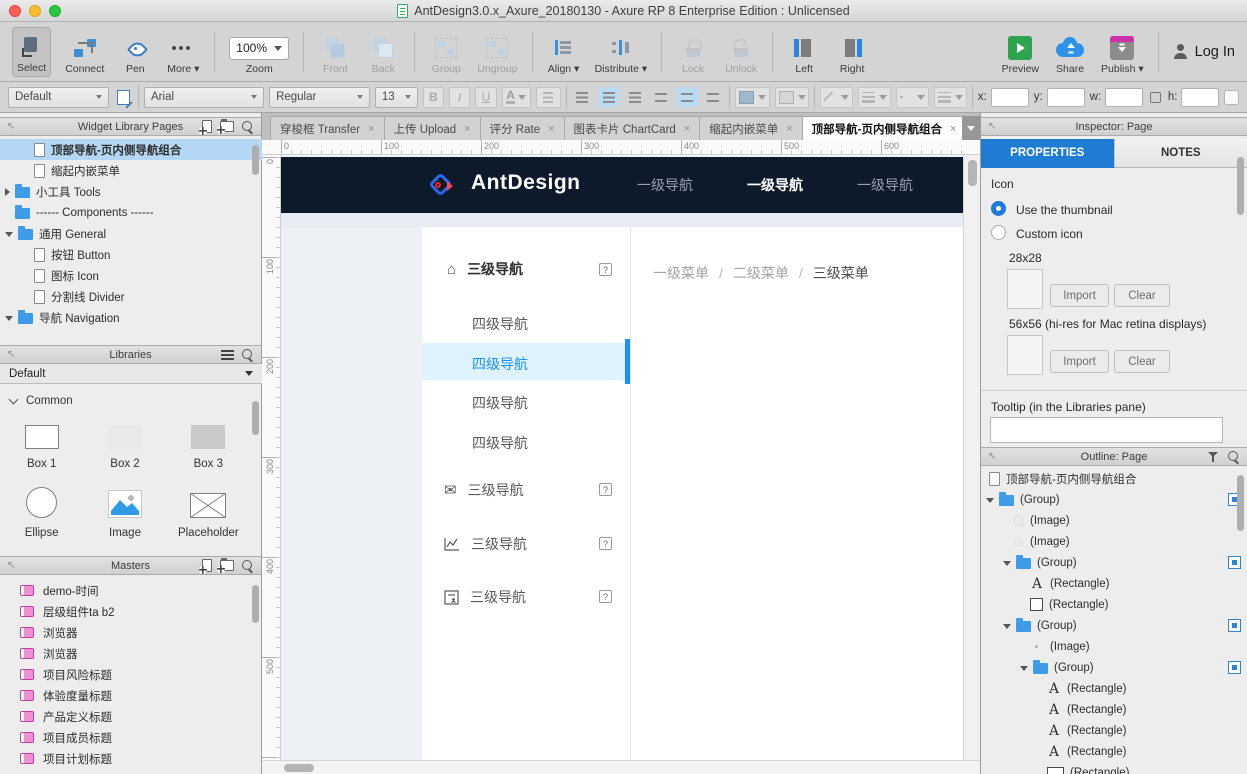  What do you see at coordinates (131, 632) in the screenshot?
I see `master-item: 浏览器` at bounding box center [131, 632].